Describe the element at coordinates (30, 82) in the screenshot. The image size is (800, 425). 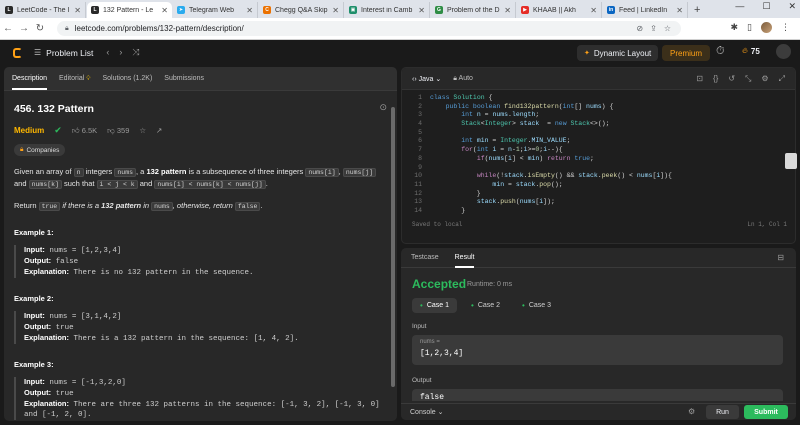
I see `tab-description: Description` at that location.